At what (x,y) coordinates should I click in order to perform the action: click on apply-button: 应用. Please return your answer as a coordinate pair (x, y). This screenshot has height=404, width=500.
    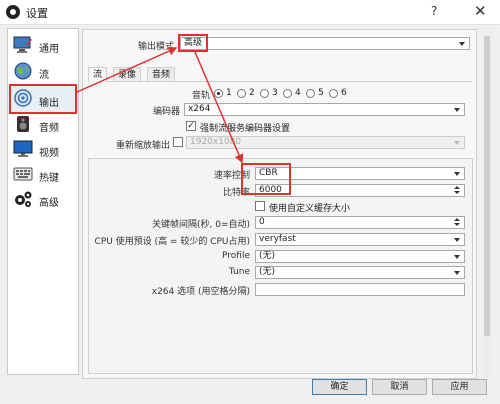
    Looking at the image, I should click on (459, 387).